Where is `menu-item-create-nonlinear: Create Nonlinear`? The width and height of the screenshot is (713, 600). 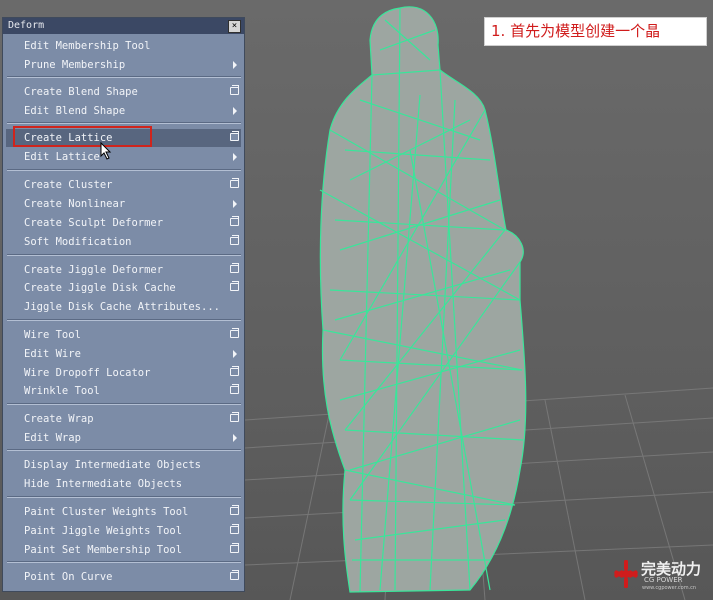 menu-item-create-nonlinear: Create Nonlinear is located at coordinates (123, 204).